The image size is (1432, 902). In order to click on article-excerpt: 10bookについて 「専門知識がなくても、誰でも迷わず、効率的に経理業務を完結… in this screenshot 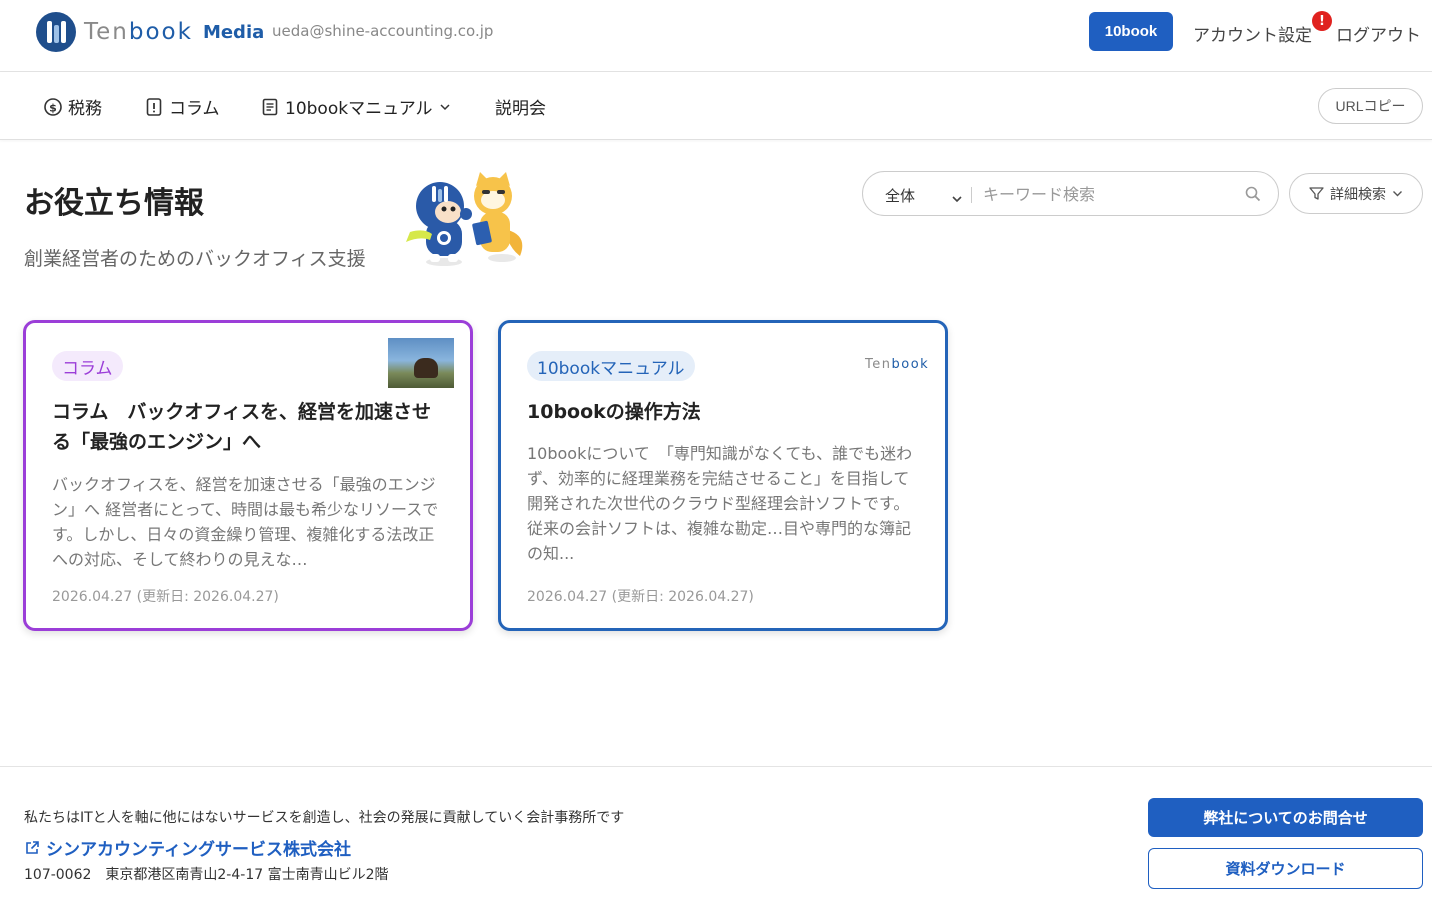, I will do `click(720, 503)`.